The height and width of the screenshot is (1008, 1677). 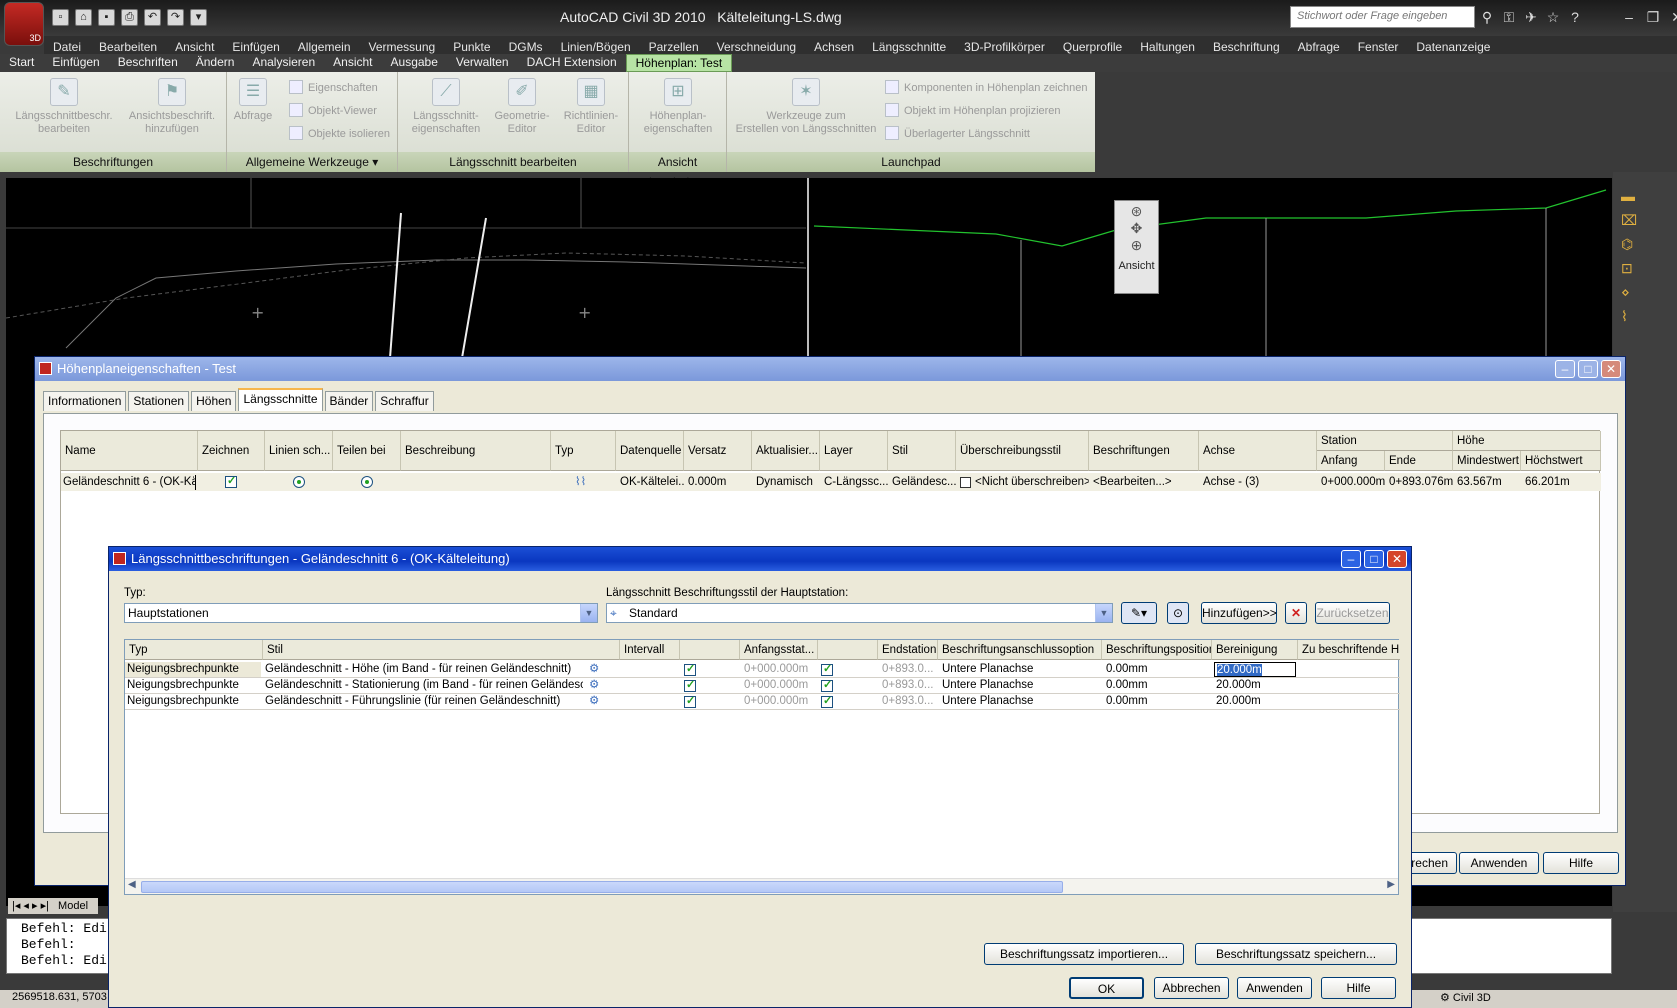 What do you see at coordinates (1419, 461) in the screenshot?
I see `col-ende: Ende` at bounding box center [1419, 461].